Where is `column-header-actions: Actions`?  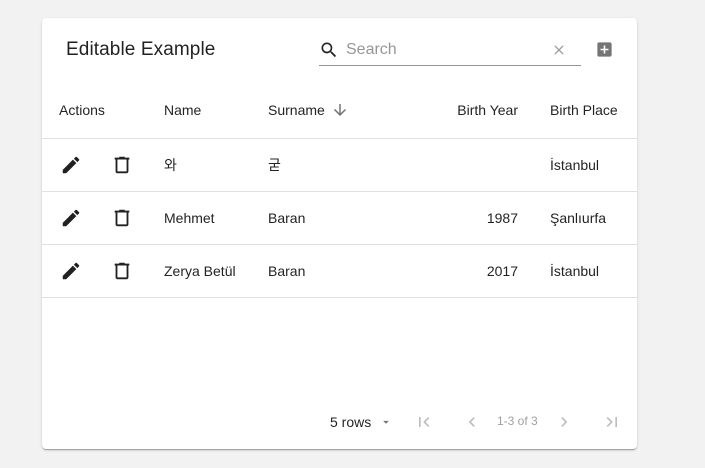 column-header-actions: Actions is located at coordinates (103, 110).